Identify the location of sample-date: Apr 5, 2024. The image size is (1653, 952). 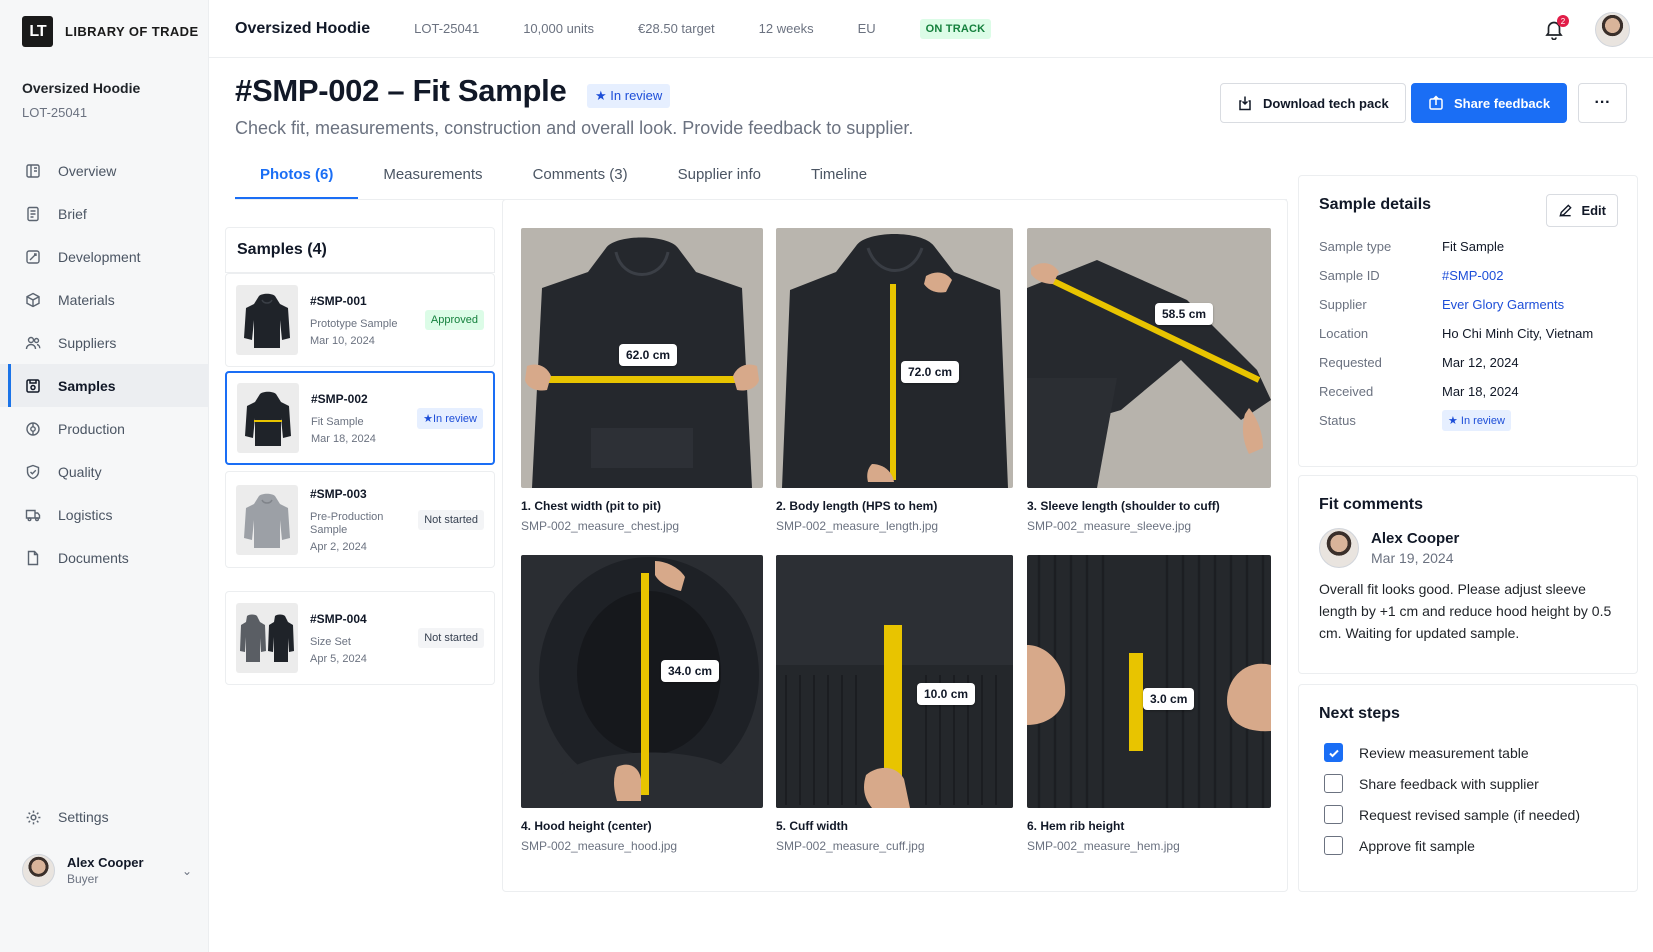
(338, 658).